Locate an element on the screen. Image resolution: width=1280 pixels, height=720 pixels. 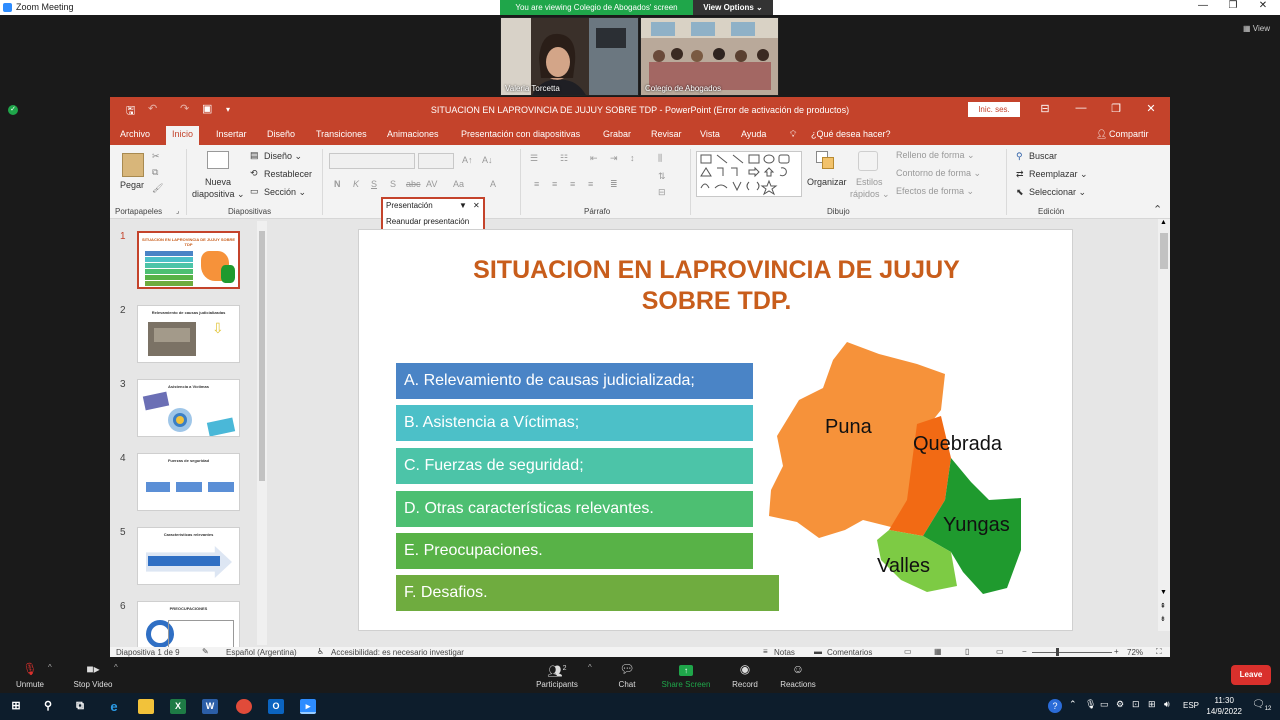
participants-options-icon: ^ is located at coordinates (590, 667).